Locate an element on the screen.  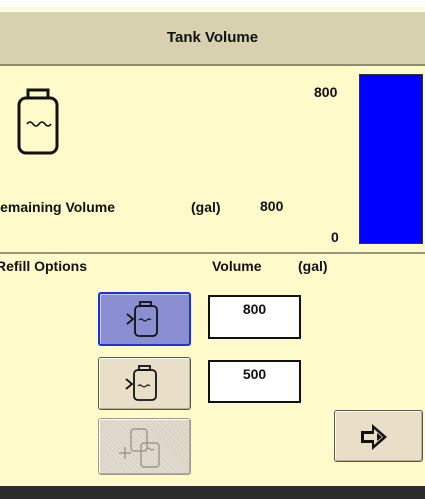
next-button is located at coordinates (378, 436).